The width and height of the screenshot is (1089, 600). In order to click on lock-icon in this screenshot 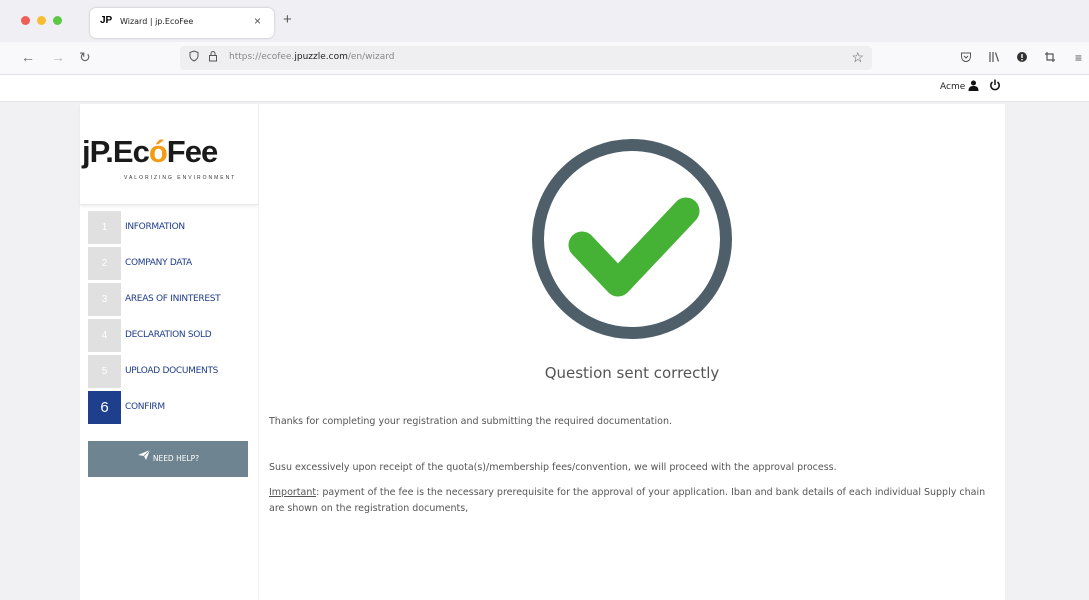, I will do `click(213, 57)`.